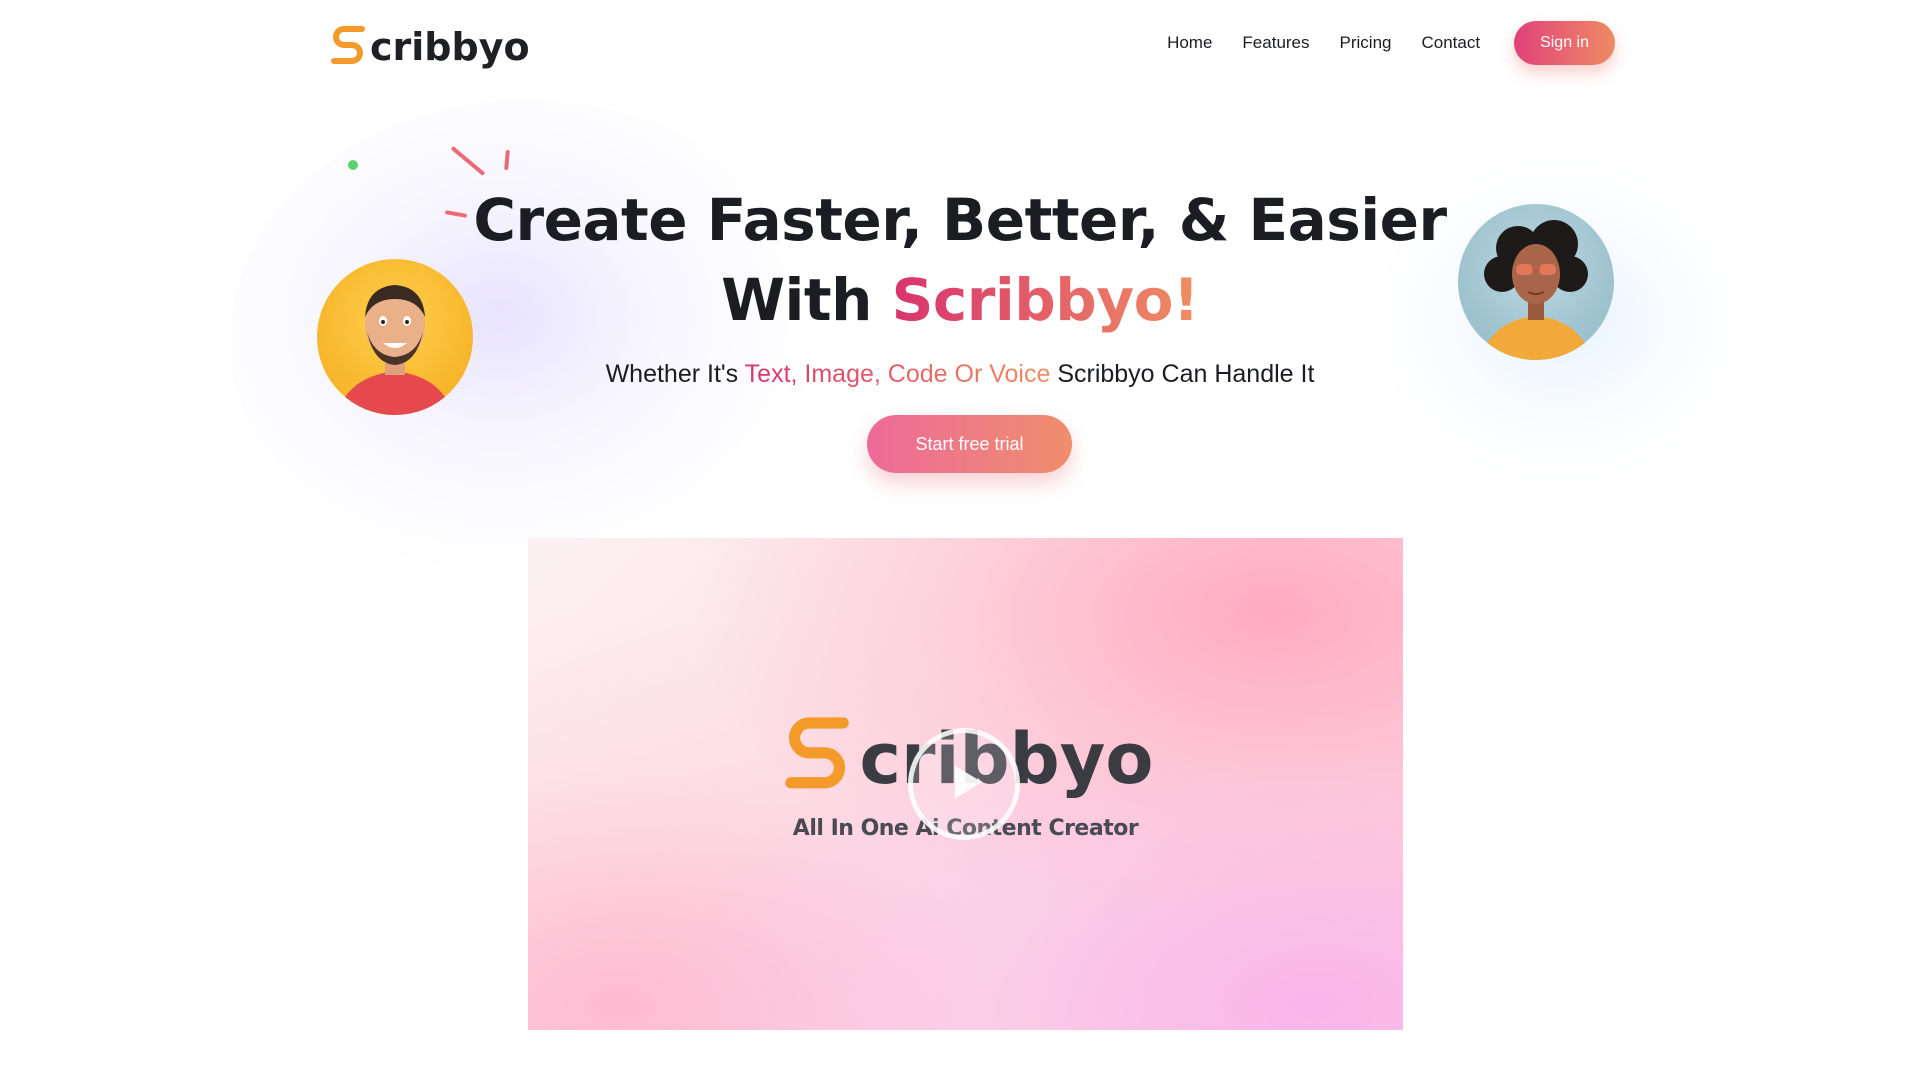 This screenshot has height=1080, width=1920. What do you see at coordinates (1045, 300) in the screenshot?
I see `hero-title-brand: Scribbyo!` at bounding box center [1045, 300].